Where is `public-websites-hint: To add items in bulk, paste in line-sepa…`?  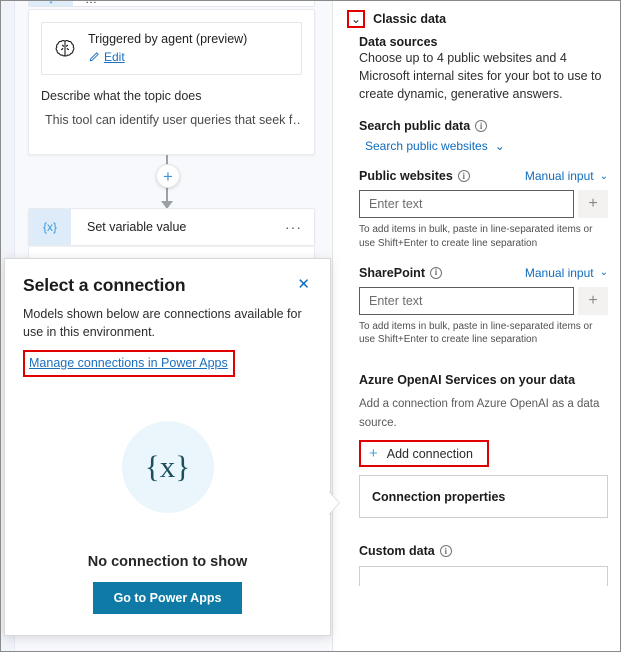 public-websites-hint: To add items in bulk, paste in line-sepa… is located at coordinates (476, 236).